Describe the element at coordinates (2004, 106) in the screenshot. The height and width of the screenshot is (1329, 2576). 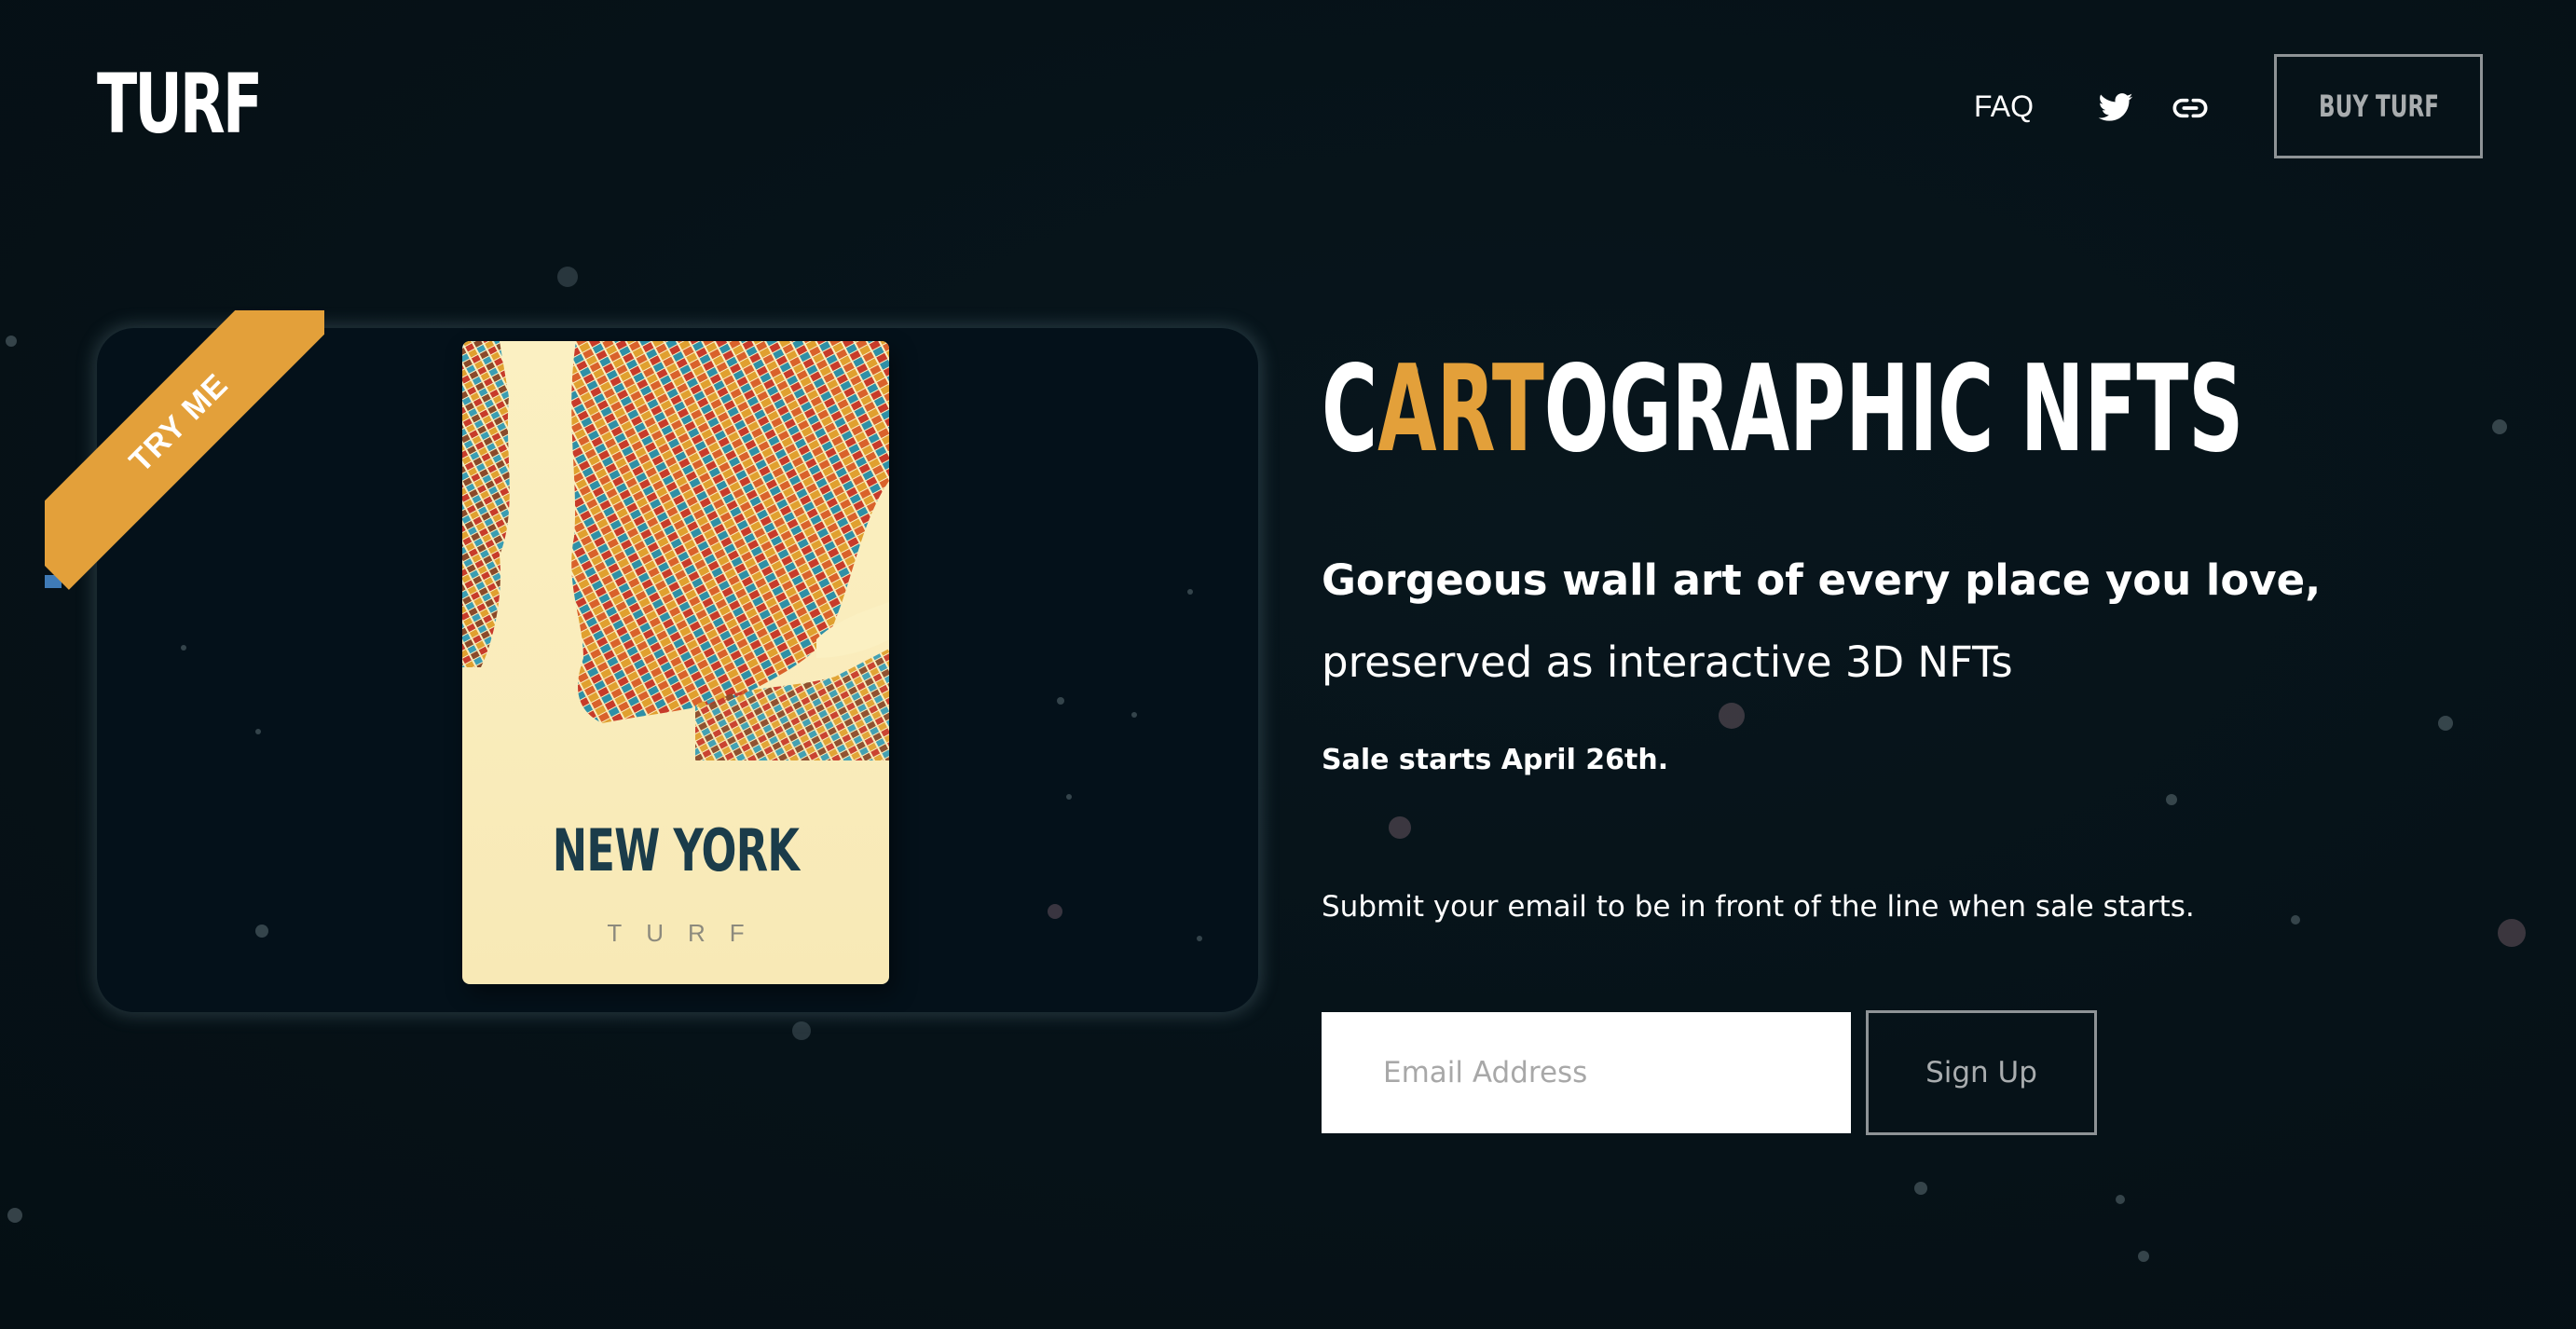
I see `faq-link: FAQ` at that location.